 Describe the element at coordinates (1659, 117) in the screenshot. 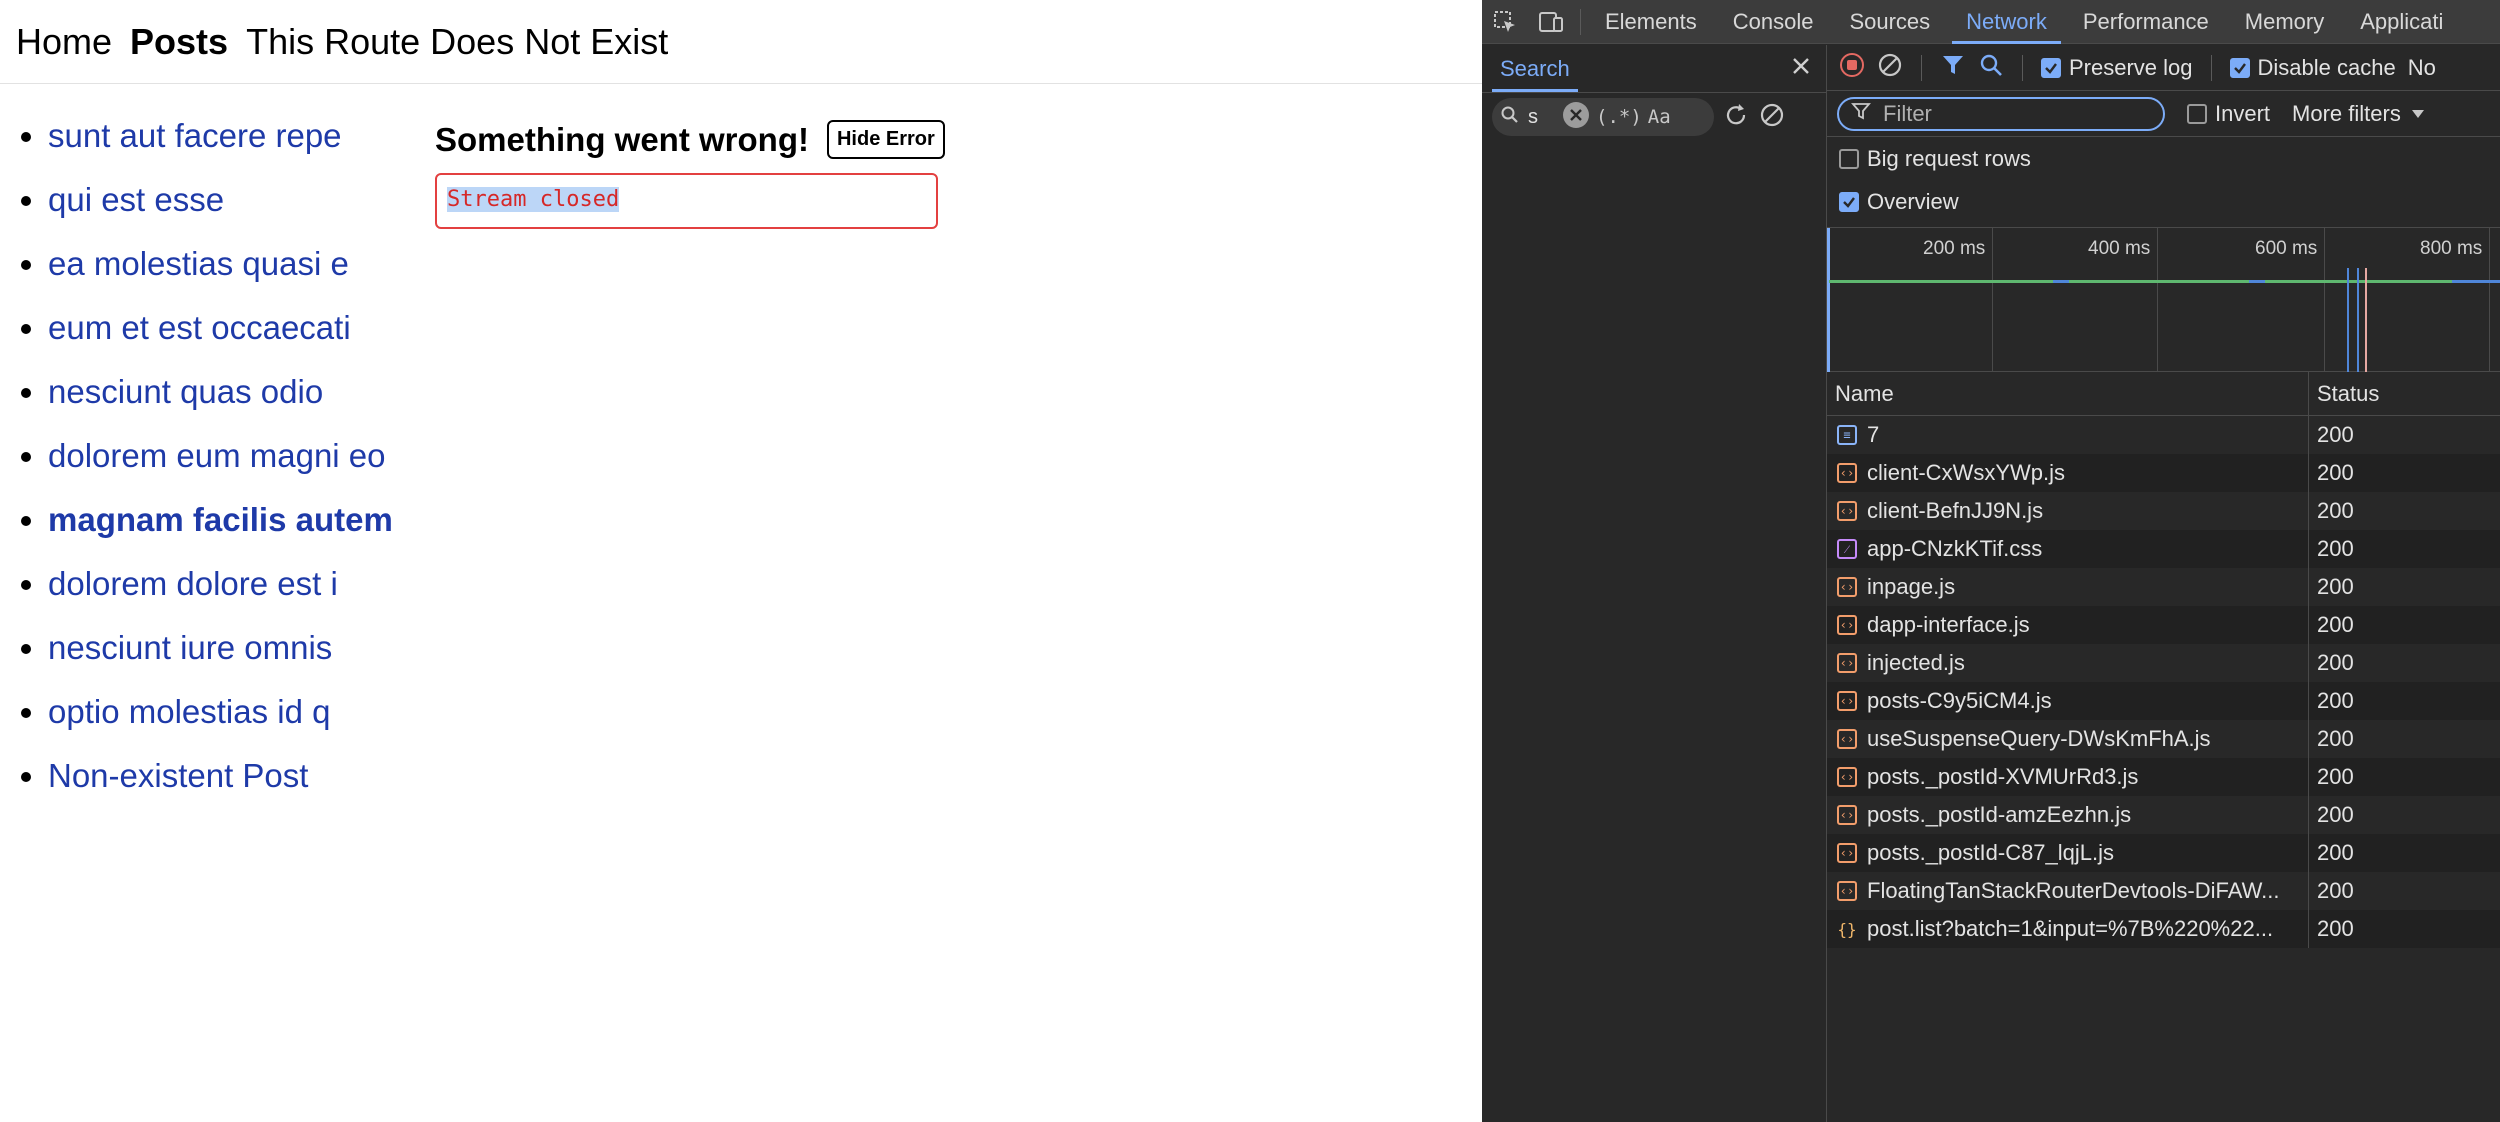

I see `match-case-toggle: Aa` at that location.